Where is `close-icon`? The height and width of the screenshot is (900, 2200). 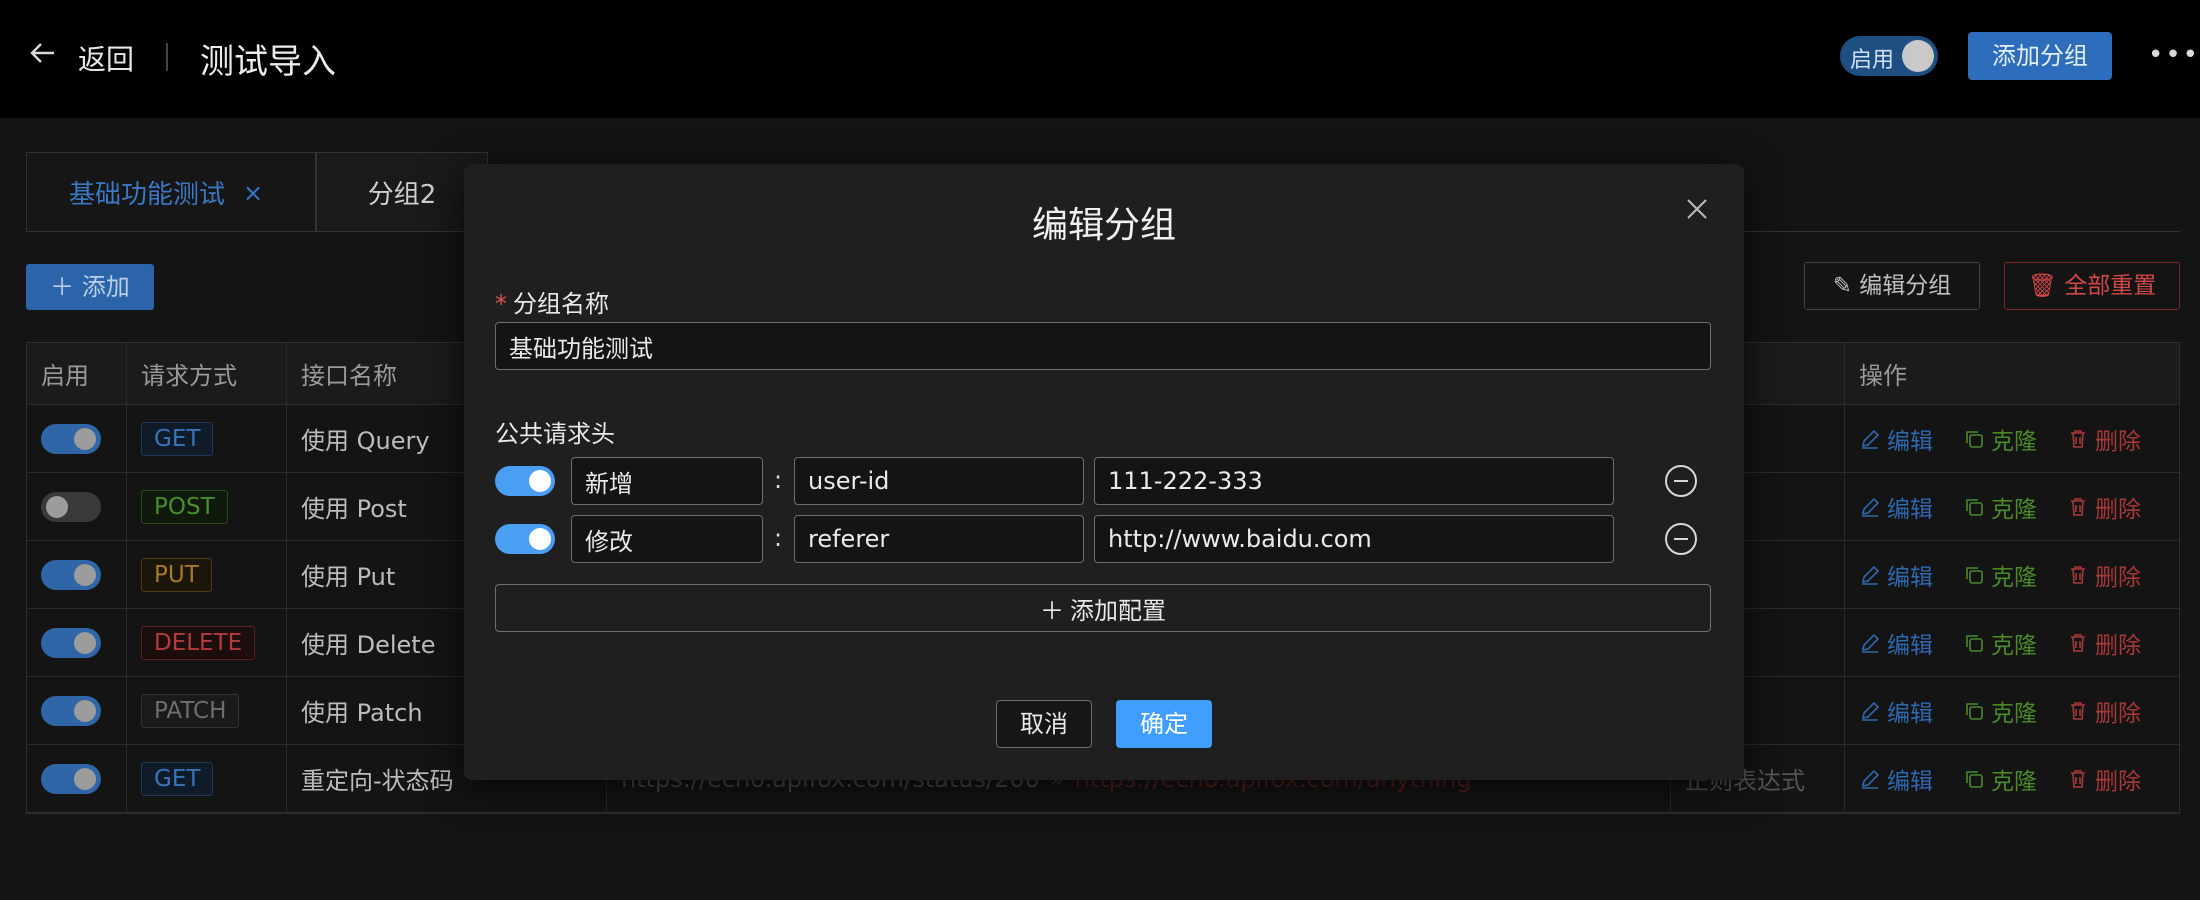 close-icon is located at coordinates (1697, 209).